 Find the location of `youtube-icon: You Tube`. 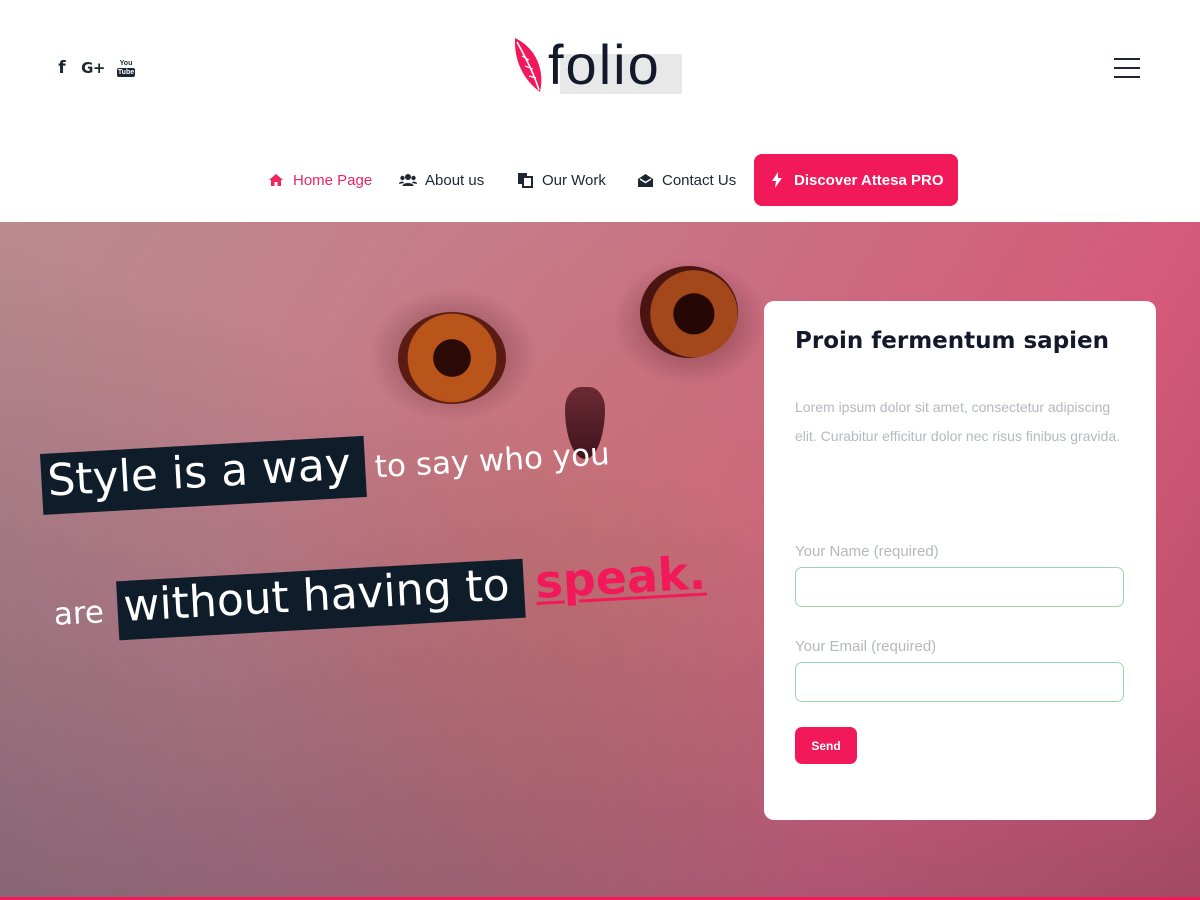

youtube-icon: You Tube is located at coordinates (126, 68).